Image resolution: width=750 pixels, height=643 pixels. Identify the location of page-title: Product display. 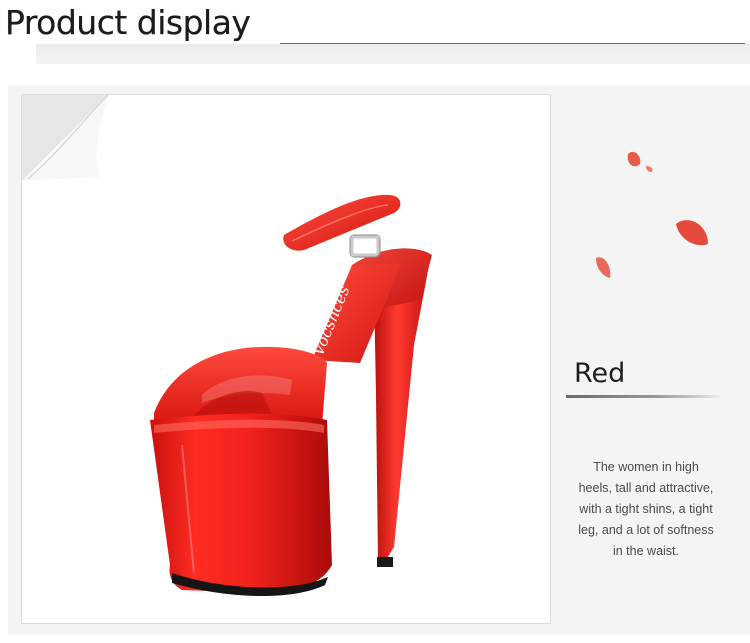
(128, 22).